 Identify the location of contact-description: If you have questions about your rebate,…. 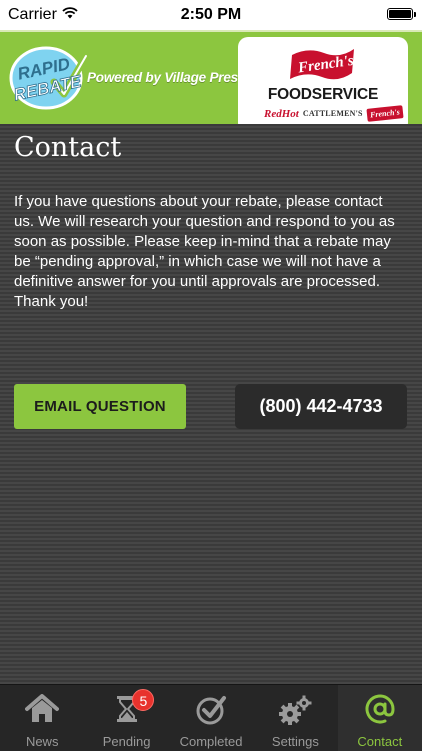
(204, 251).